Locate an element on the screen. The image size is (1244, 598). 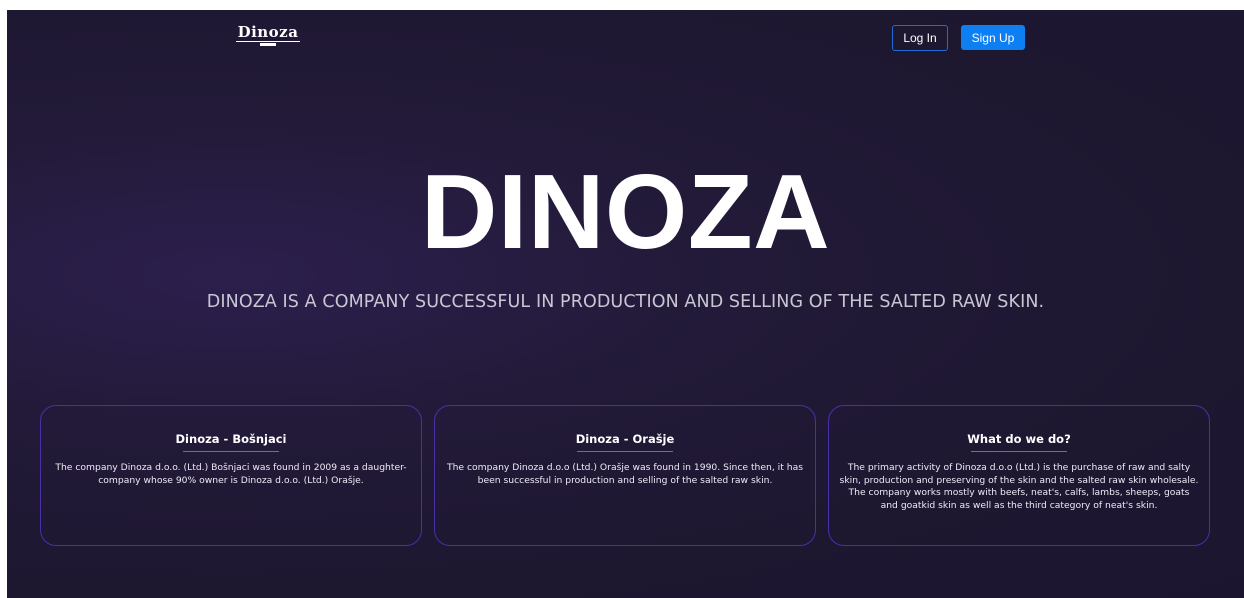
logo-link: Dinoza is located at coordinates (268, 38).